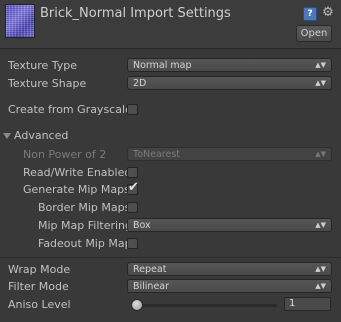  Describe the element at coordinates (151, 286) in the screenshot. I see `filter-mode-value: Bilinear` at that location.